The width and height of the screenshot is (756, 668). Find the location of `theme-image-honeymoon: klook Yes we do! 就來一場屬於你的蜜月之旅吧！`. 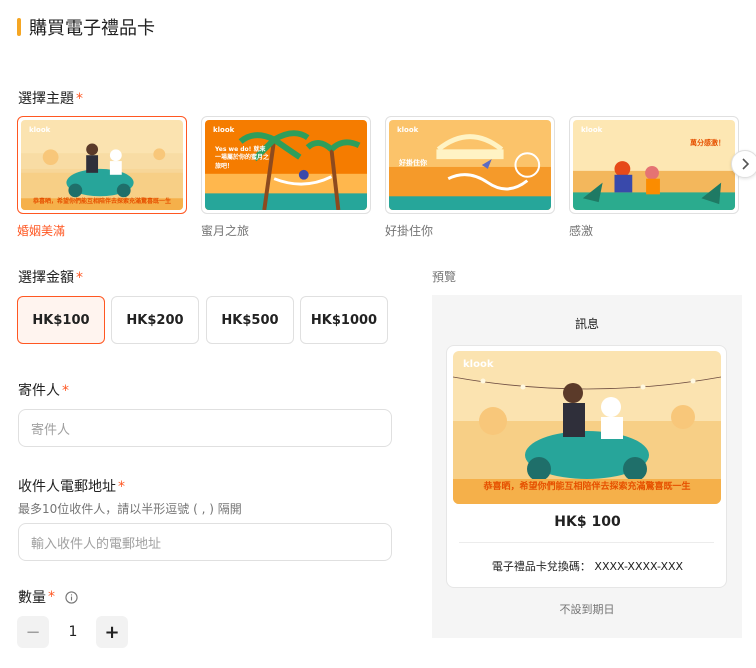

theme-image-honeymoon: klook Yes we do! 就來一場屬於你的蜜月之旅吧！ is located at coordinates (286, 165).